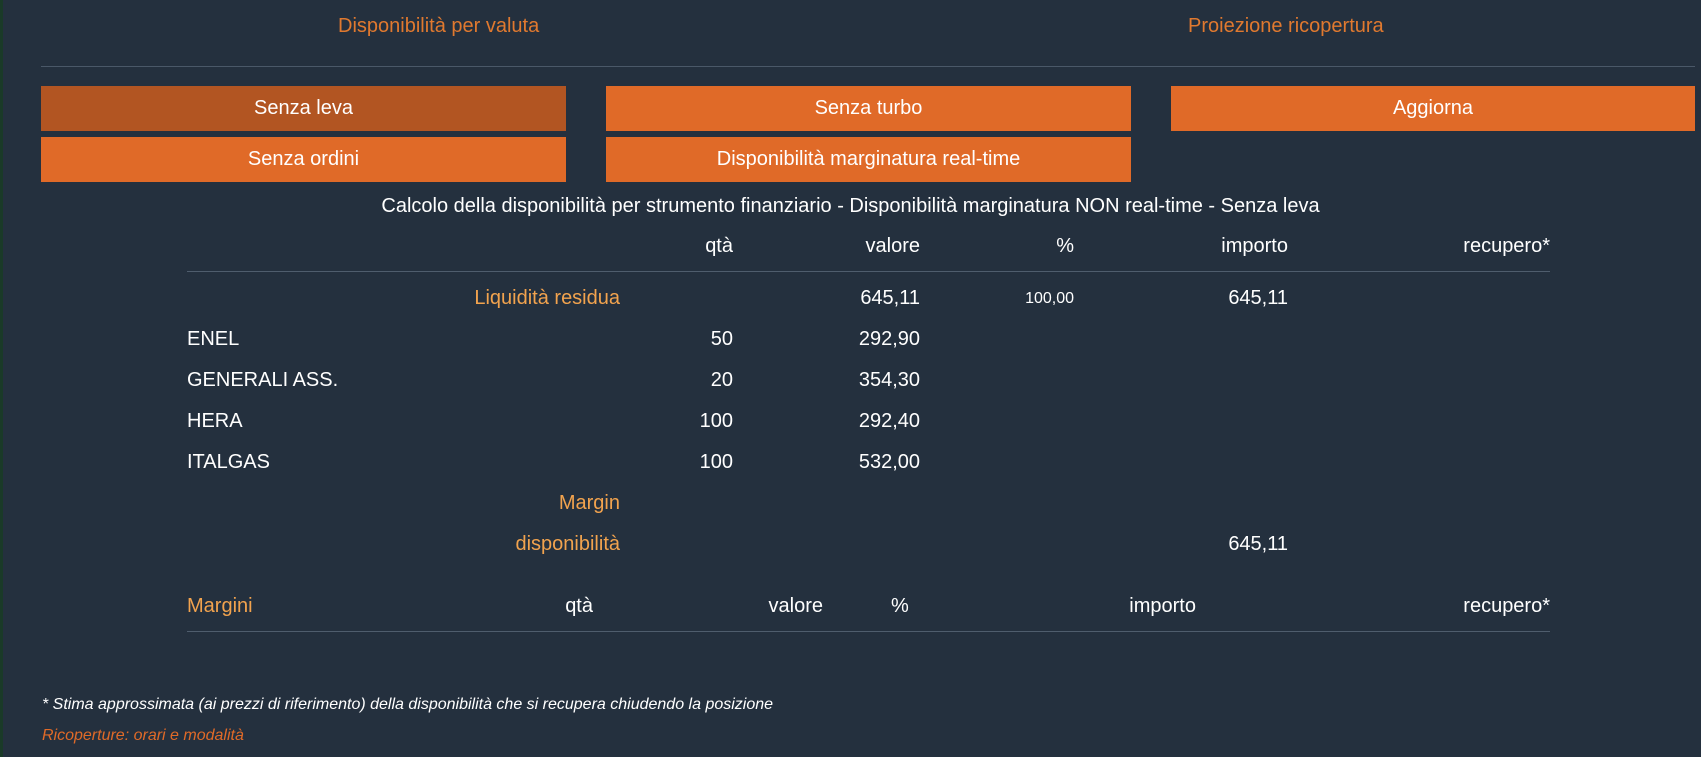 This screenshot has height=757, width=1701. Describe the element at coordinates (547, 298) in the screenshot. I see `liquidita-residua-label: Liquidità residua` at that location.